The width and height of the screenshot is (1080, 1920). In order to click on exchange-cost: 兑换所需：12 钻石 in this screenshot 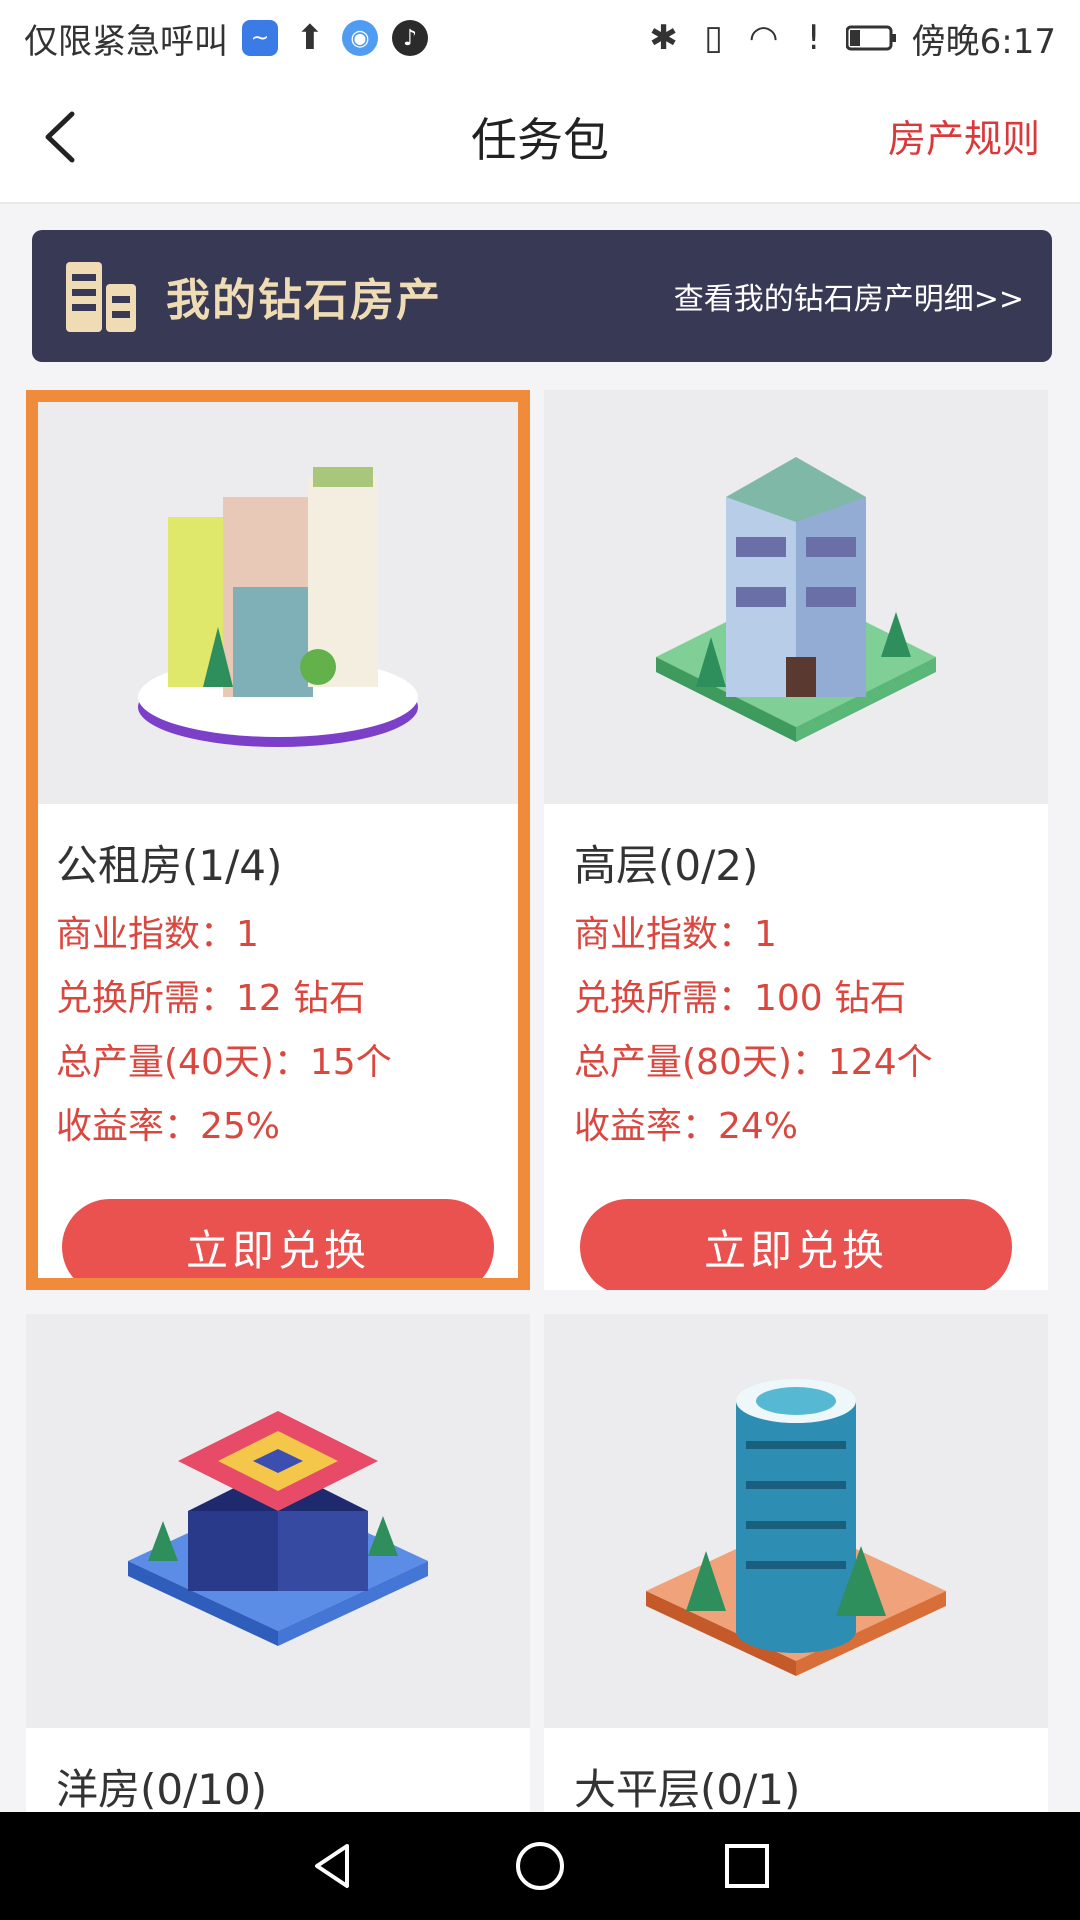, I will do `click(211, 998)`.